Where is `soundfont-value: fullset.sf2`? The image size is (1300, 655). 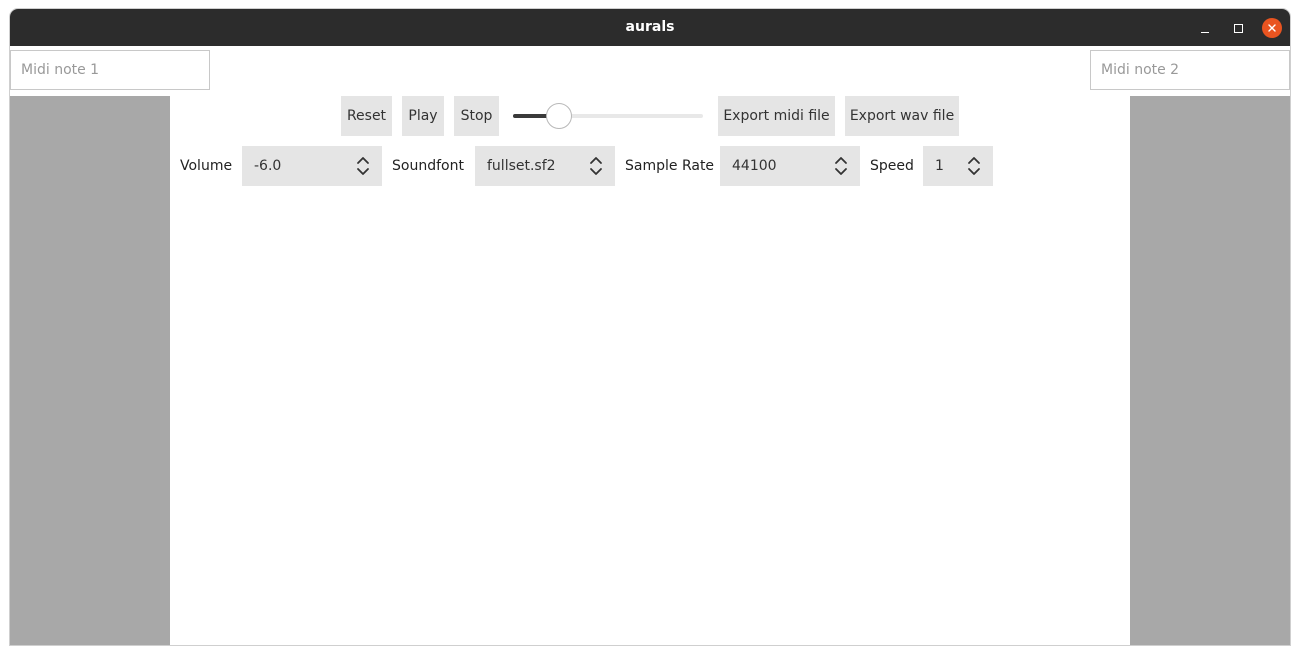
soundfont-value: fullset.sf2 is located at coordinates (521, 166).